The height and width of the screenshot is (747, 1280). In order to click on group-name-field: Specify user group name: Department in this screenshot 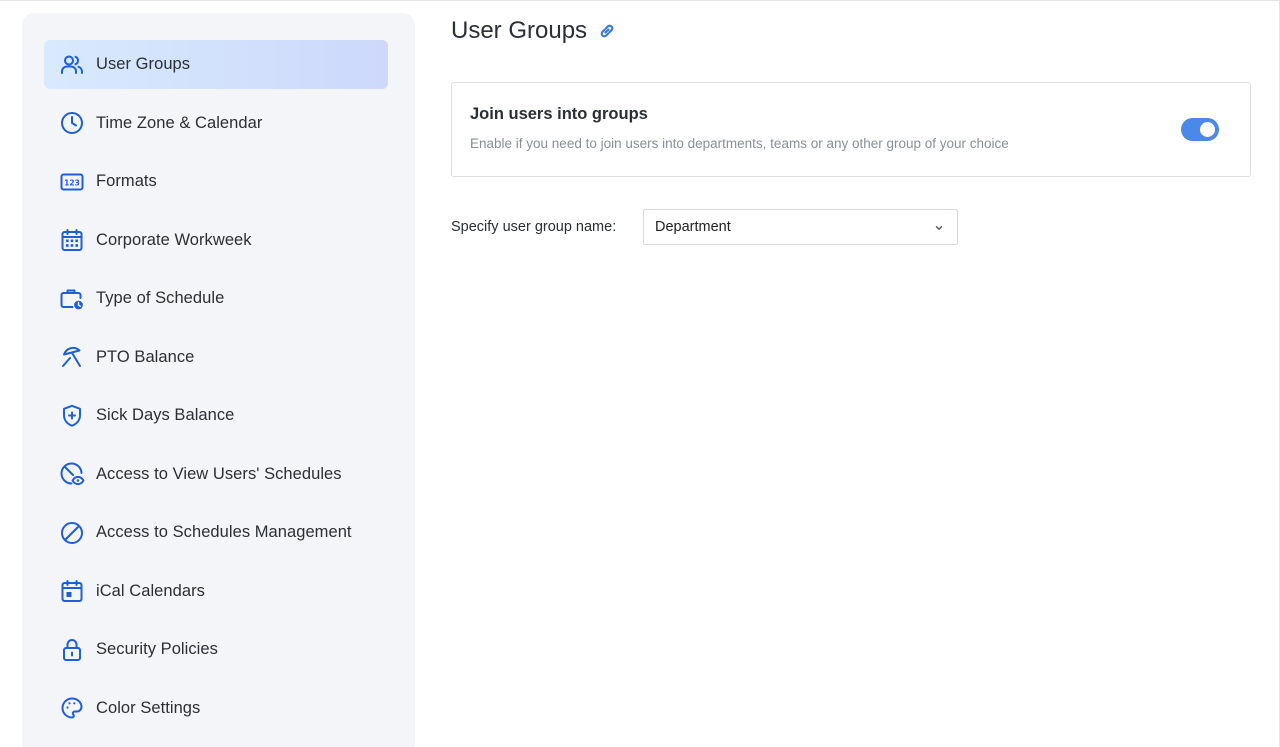, I will do `click(704, 227)`.